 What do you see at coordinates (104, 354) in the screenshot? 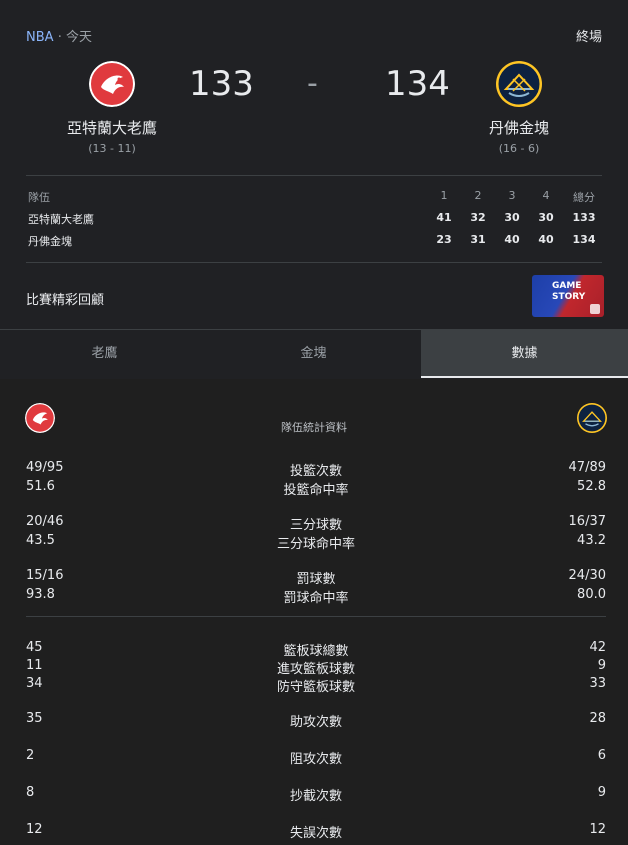
I see `tab-hawks: 老鷹` at bounding box center [104, 354].